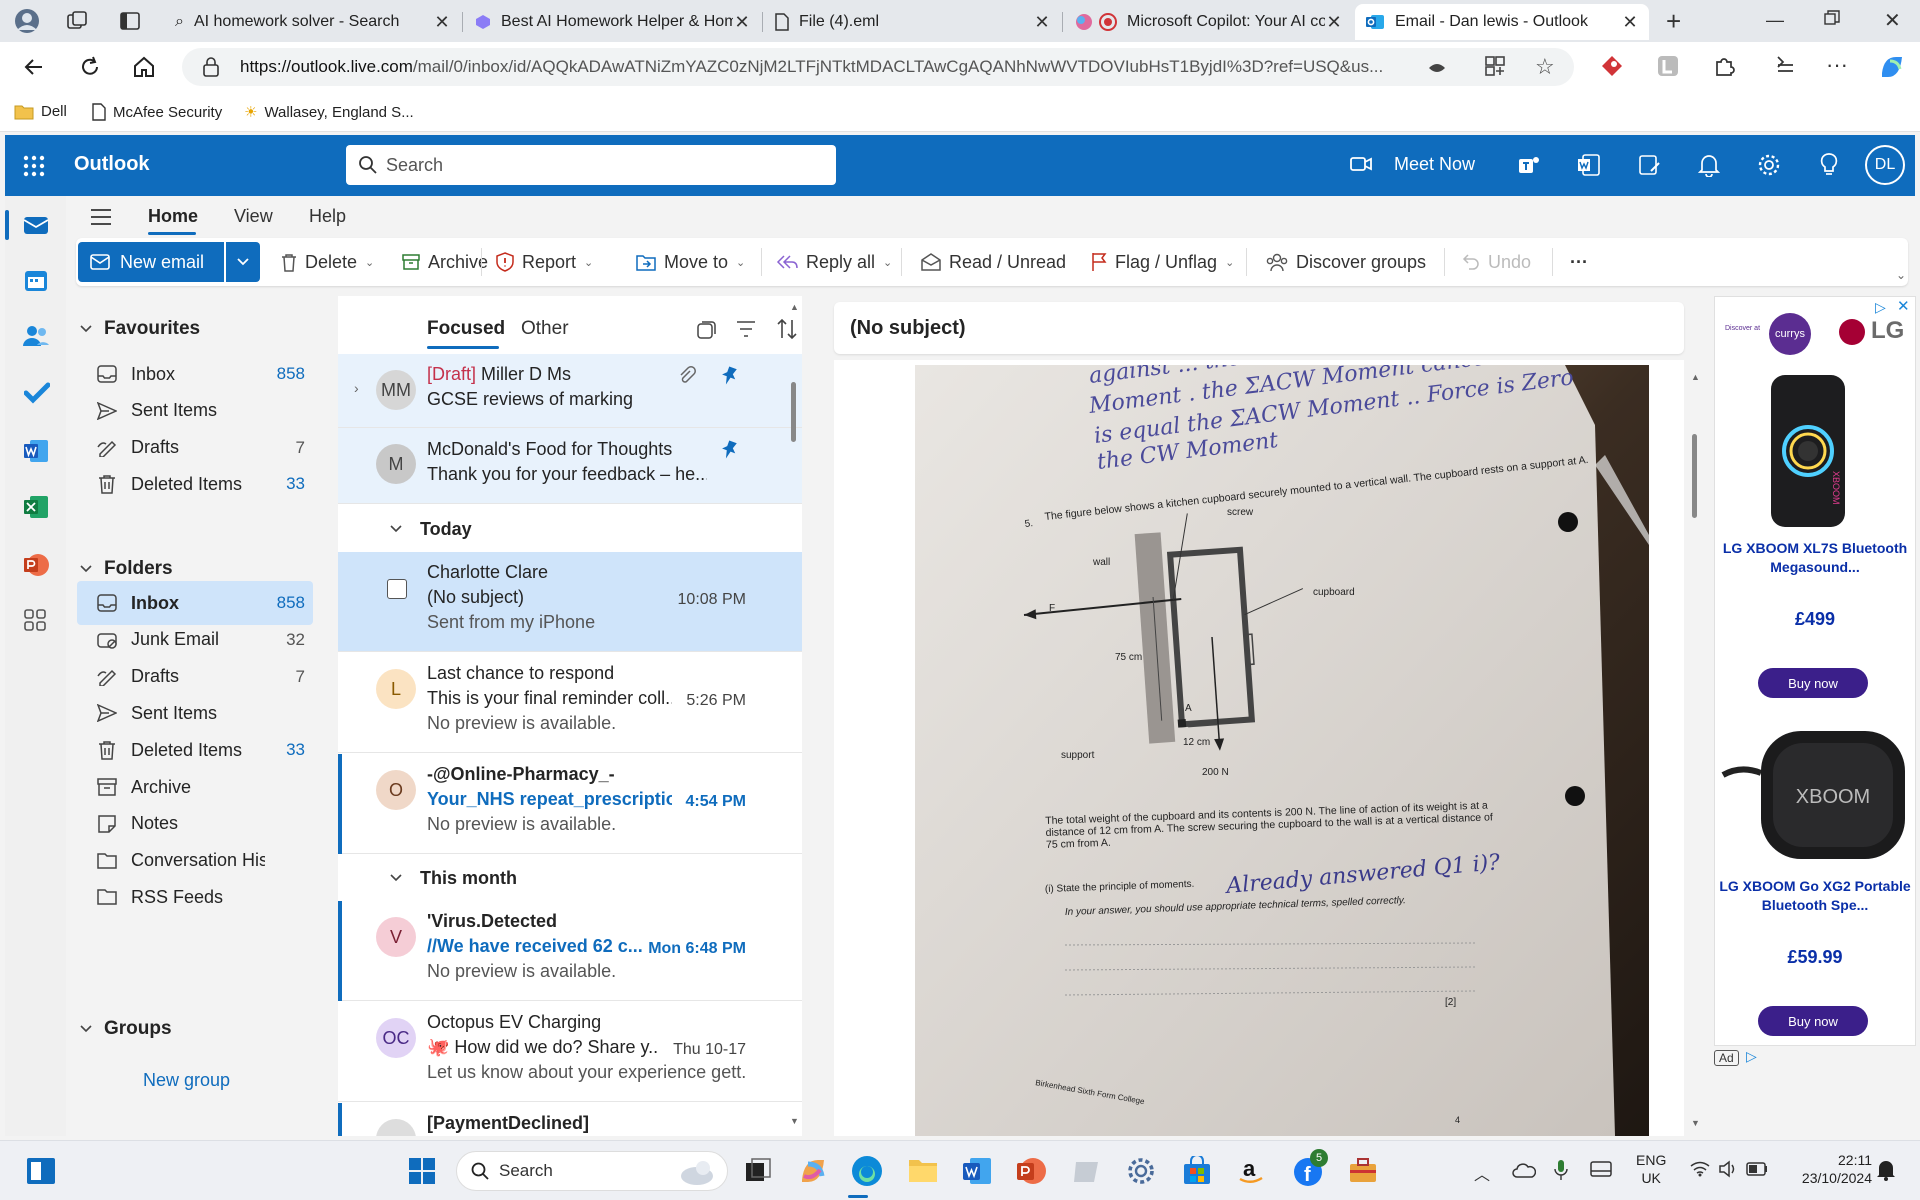 The image size is (1920, 1200). What do you see at coordinates (1496, 262) in the screenshot?
I see `undo-button: Undo` at bounding box center [1496, 262].